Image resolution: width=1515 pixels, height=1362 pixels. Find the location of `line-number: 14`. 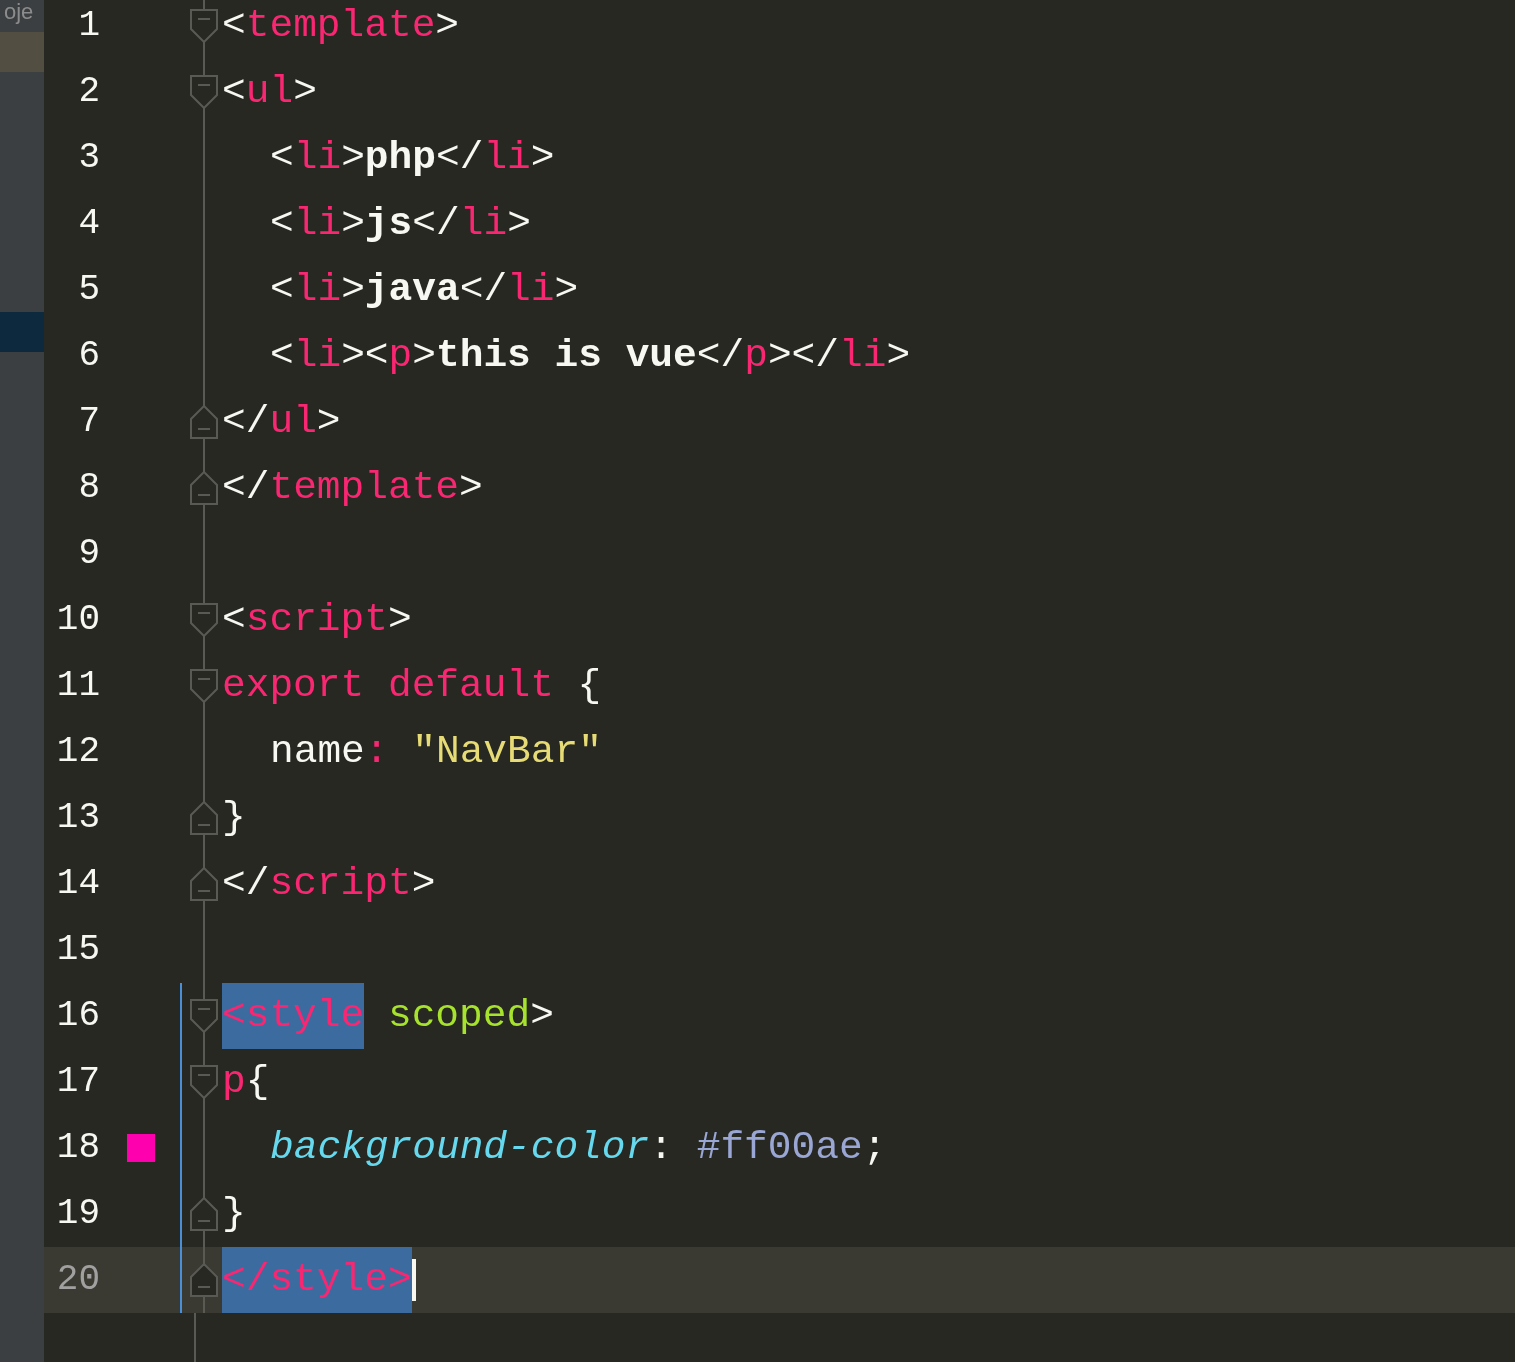

line-number: 14 is located at coordinates (78, 883).